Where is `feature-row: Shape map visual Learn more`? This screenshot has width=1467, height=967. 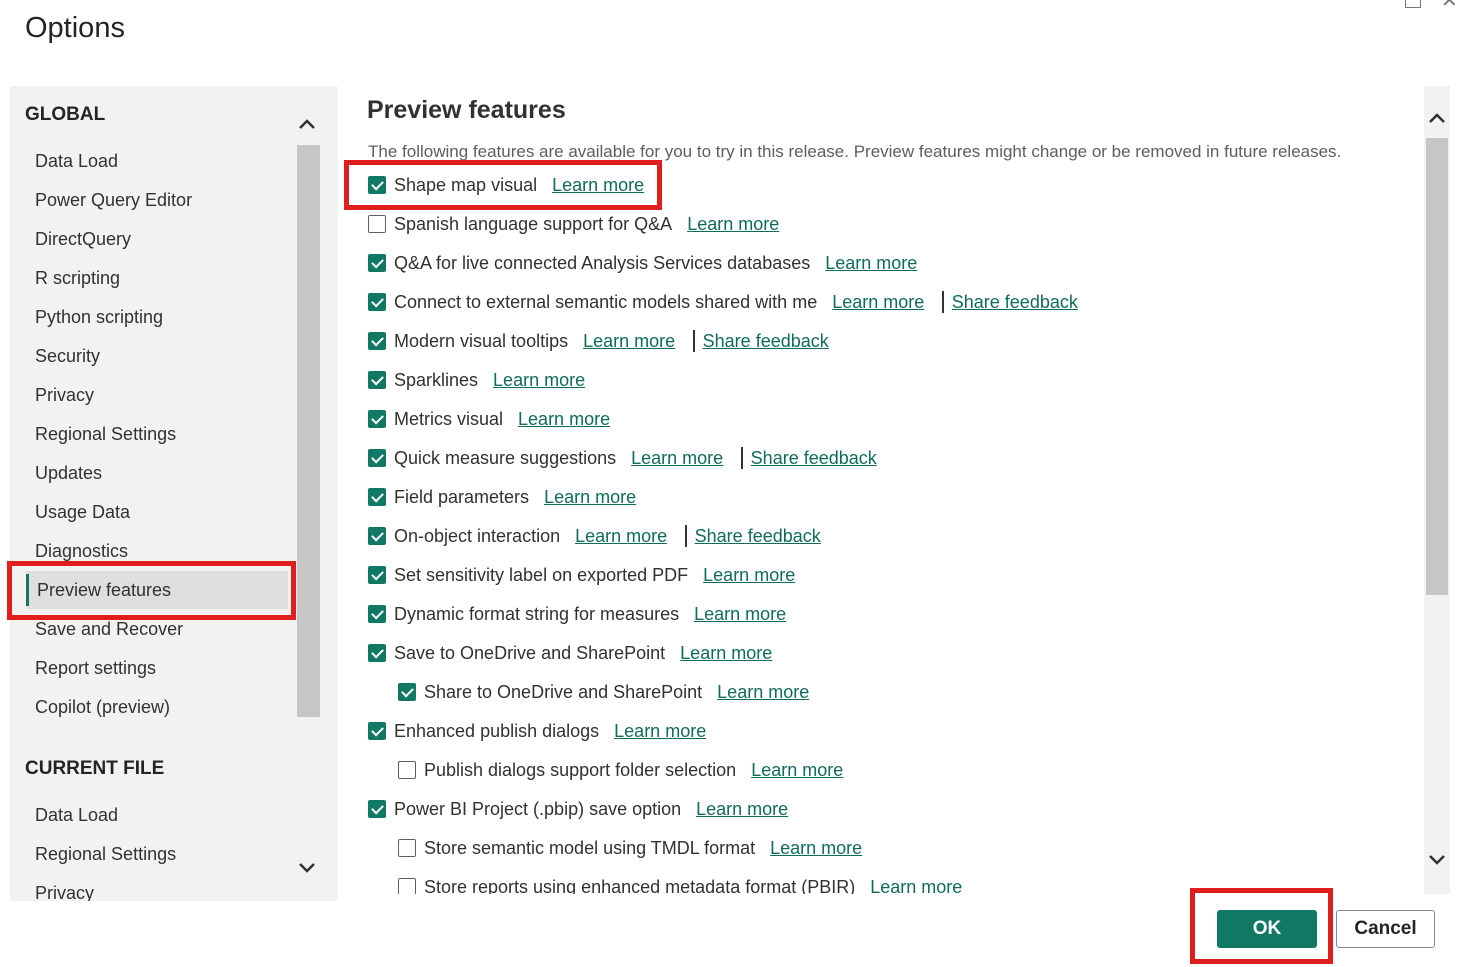 feature-row: Shape map visual Learn more is located at coordinates (506, 185).